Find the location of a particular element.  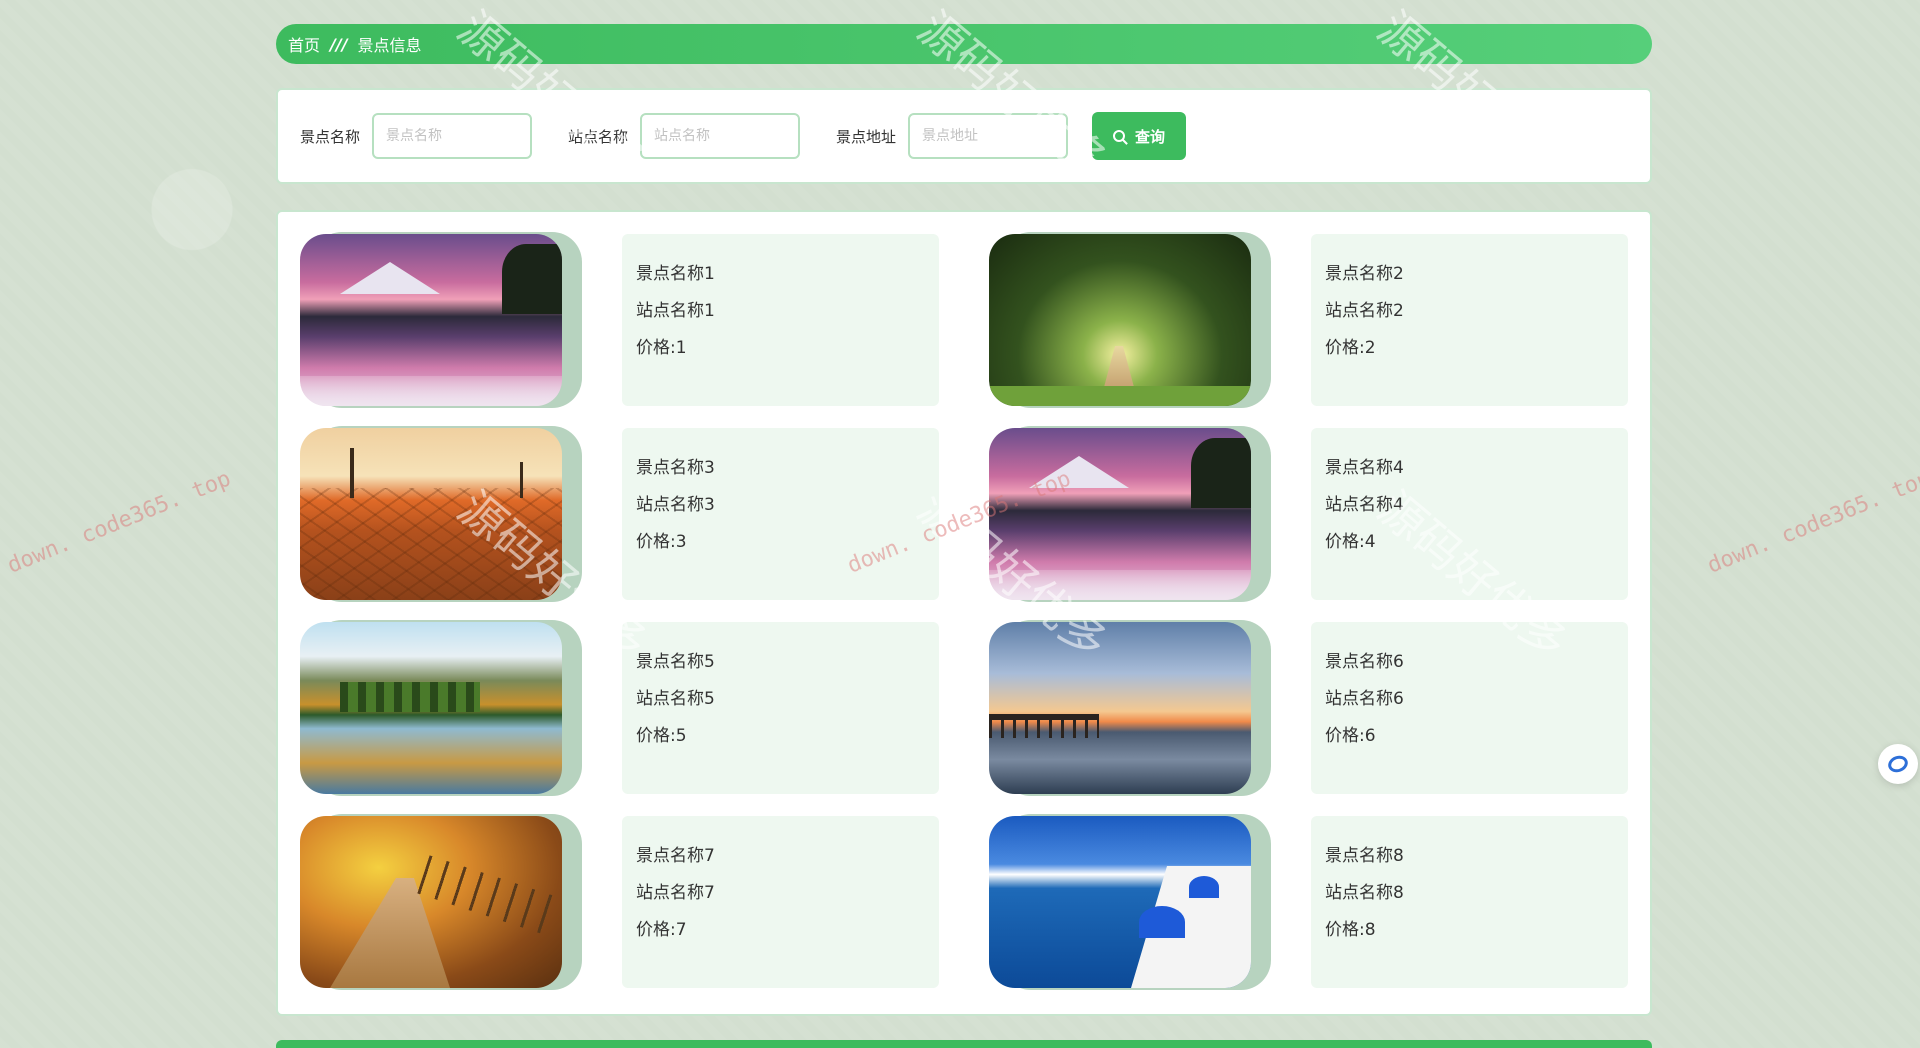

station-name: 站点名称5 is located at coordinates (675, 699).